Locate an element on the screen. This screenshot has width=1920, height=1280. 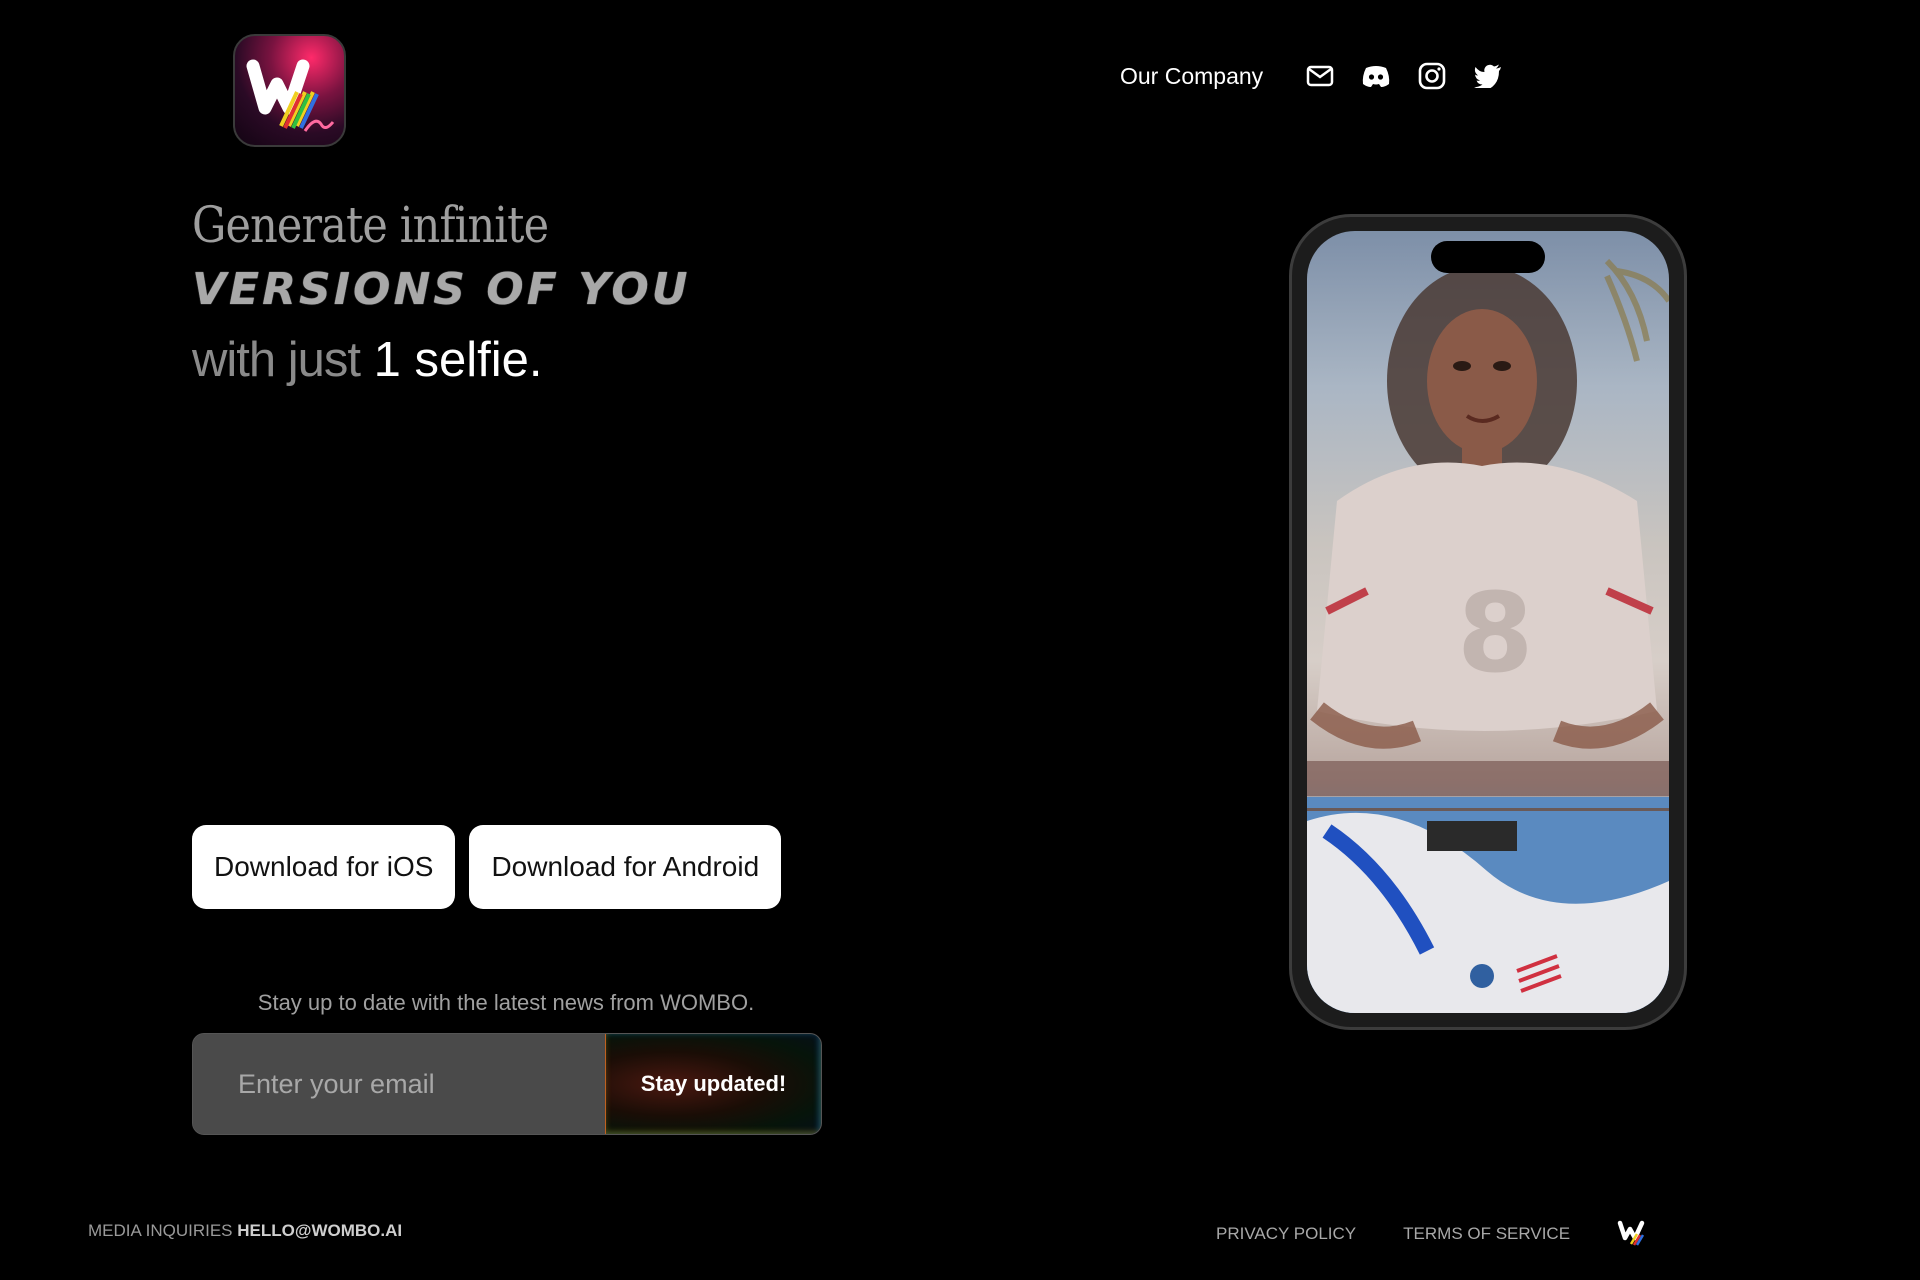
media-inquiries: MEDIA INQUIRIES HELLO@WOMBO.AI is located at coordinates (245, 1231).